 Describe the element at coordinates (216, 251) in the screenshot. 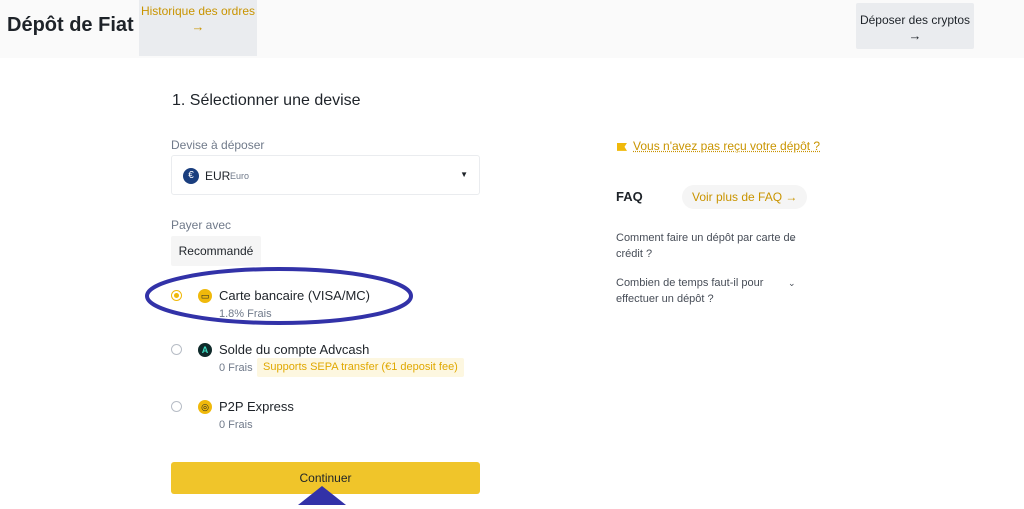

I see `tab-recommended: Recommandé` at that location.